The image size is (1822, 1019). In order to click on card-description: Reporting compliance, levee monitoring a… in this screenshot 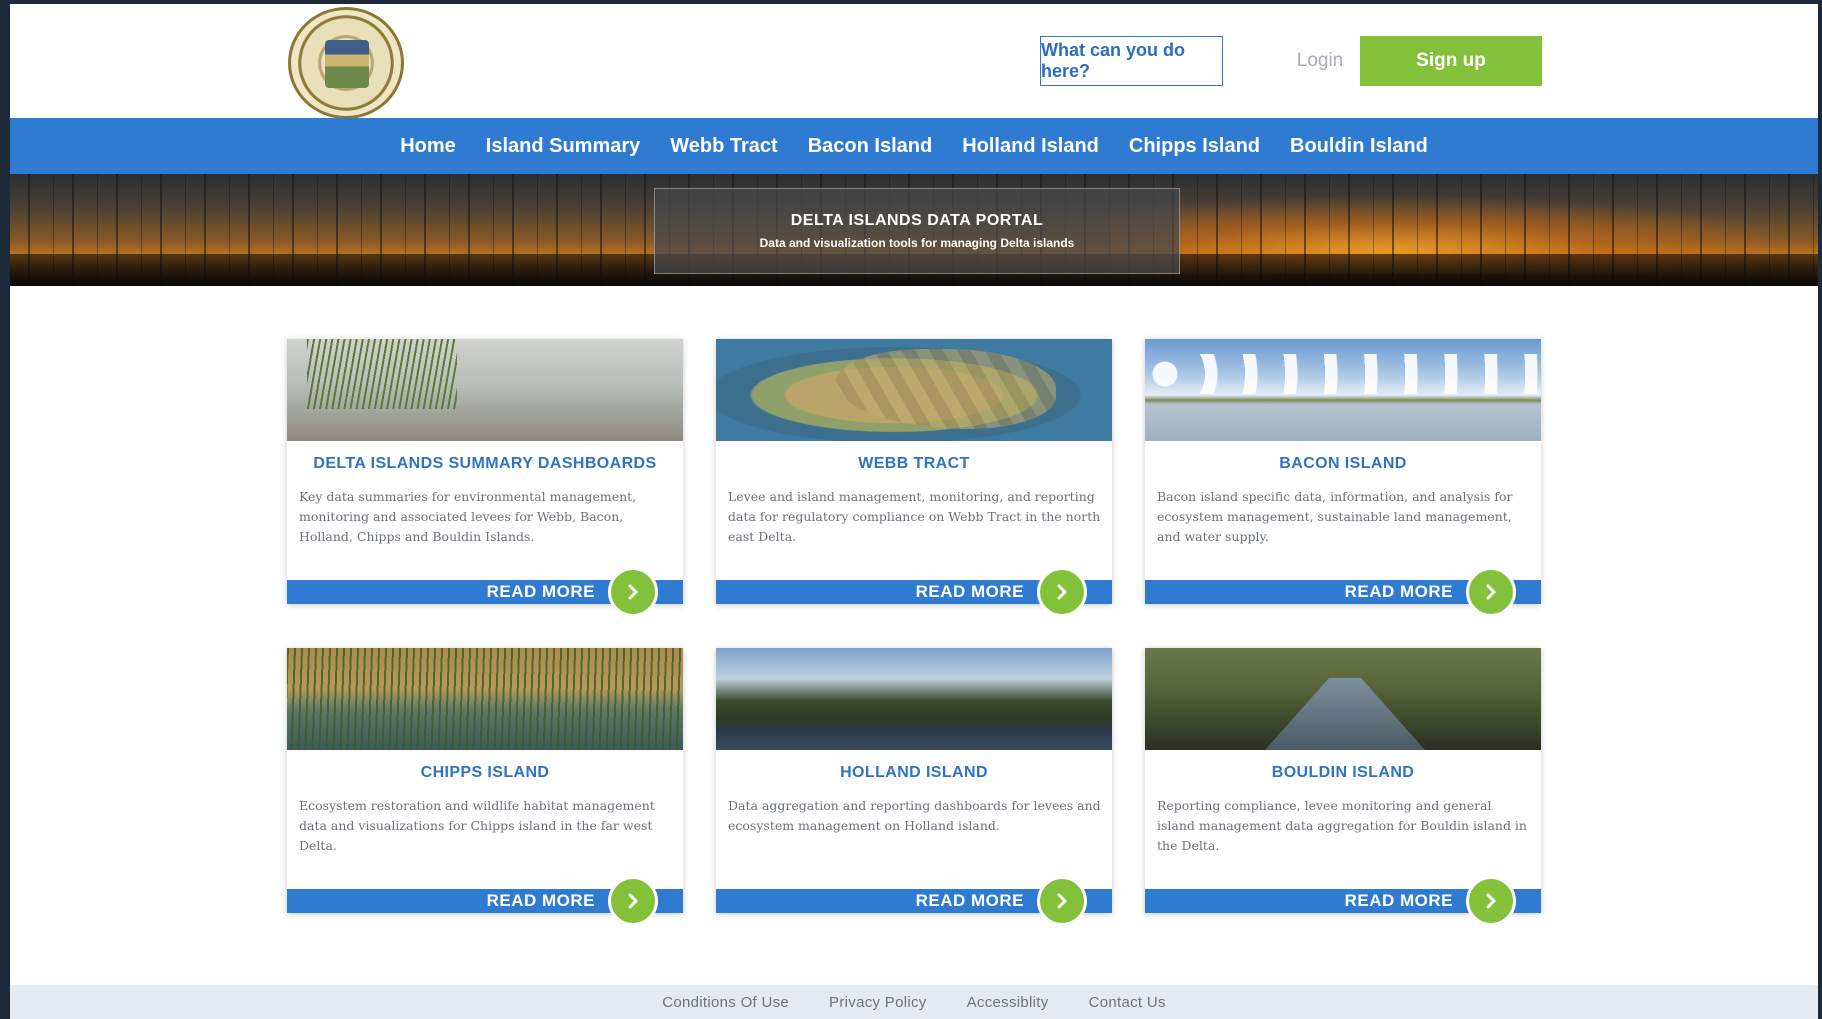, I will do `click(1342, 825)`.